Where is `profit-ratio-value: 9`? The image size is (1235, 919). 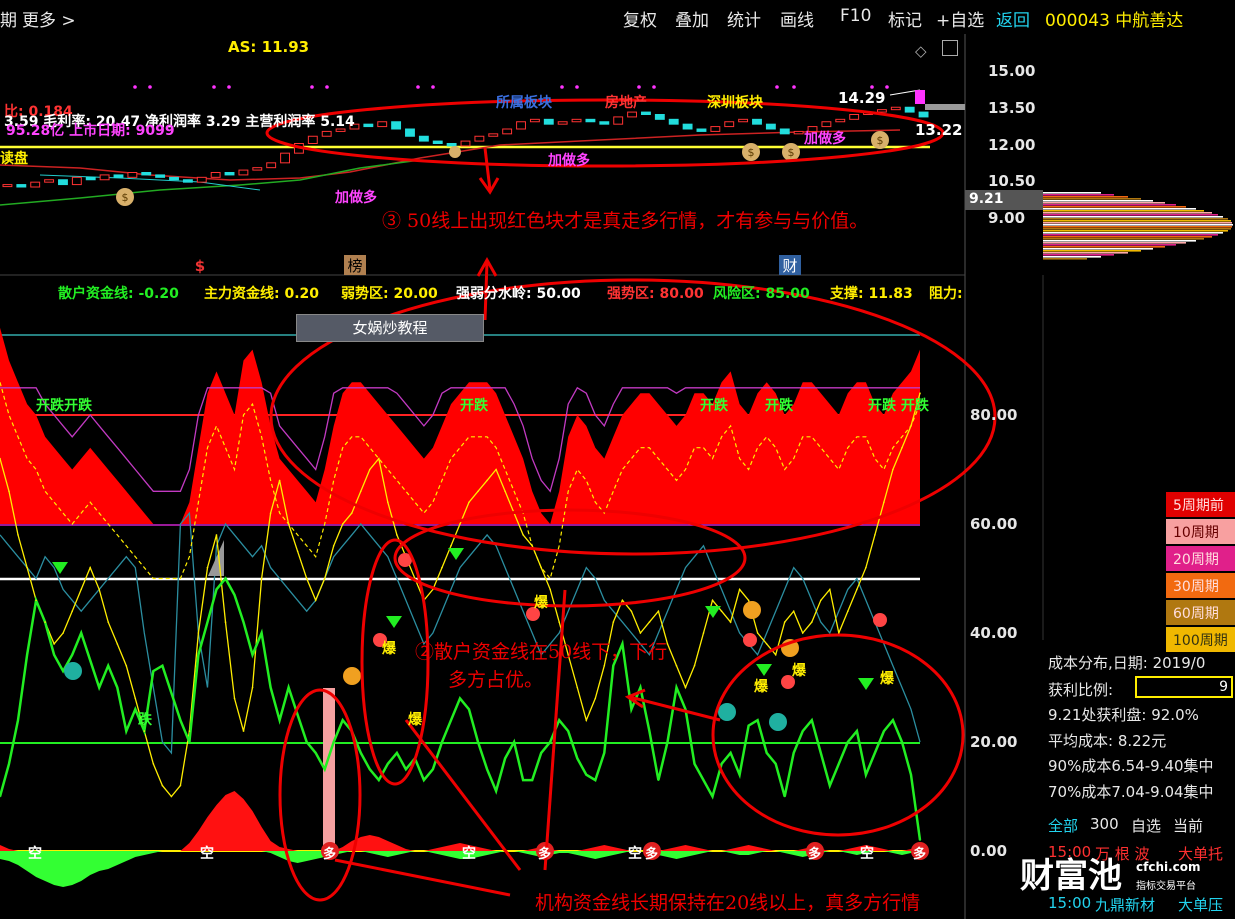
profit-ratio-value: 9 is located at coordinates (1223, 687).